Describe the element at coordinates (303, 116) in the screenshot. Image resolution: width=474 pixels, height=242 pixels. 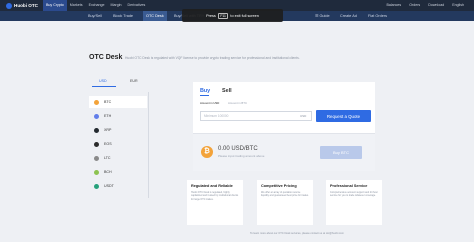
I see `amount-unit: USD` at that location.